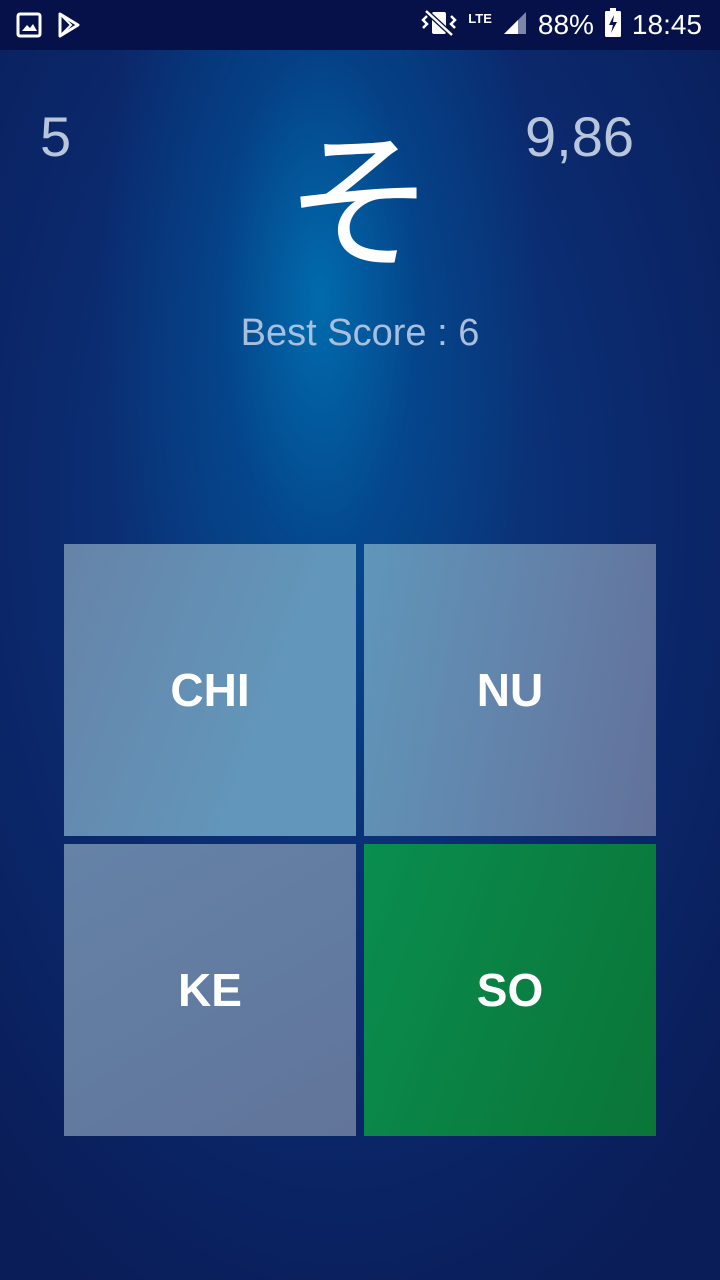 Image resolution: width=720 pixels, height=1280 pixels. What do you see at coordinates (666, 24) in the screenshot?
I see `clock: 18:45` at bounding box center [666, 24].